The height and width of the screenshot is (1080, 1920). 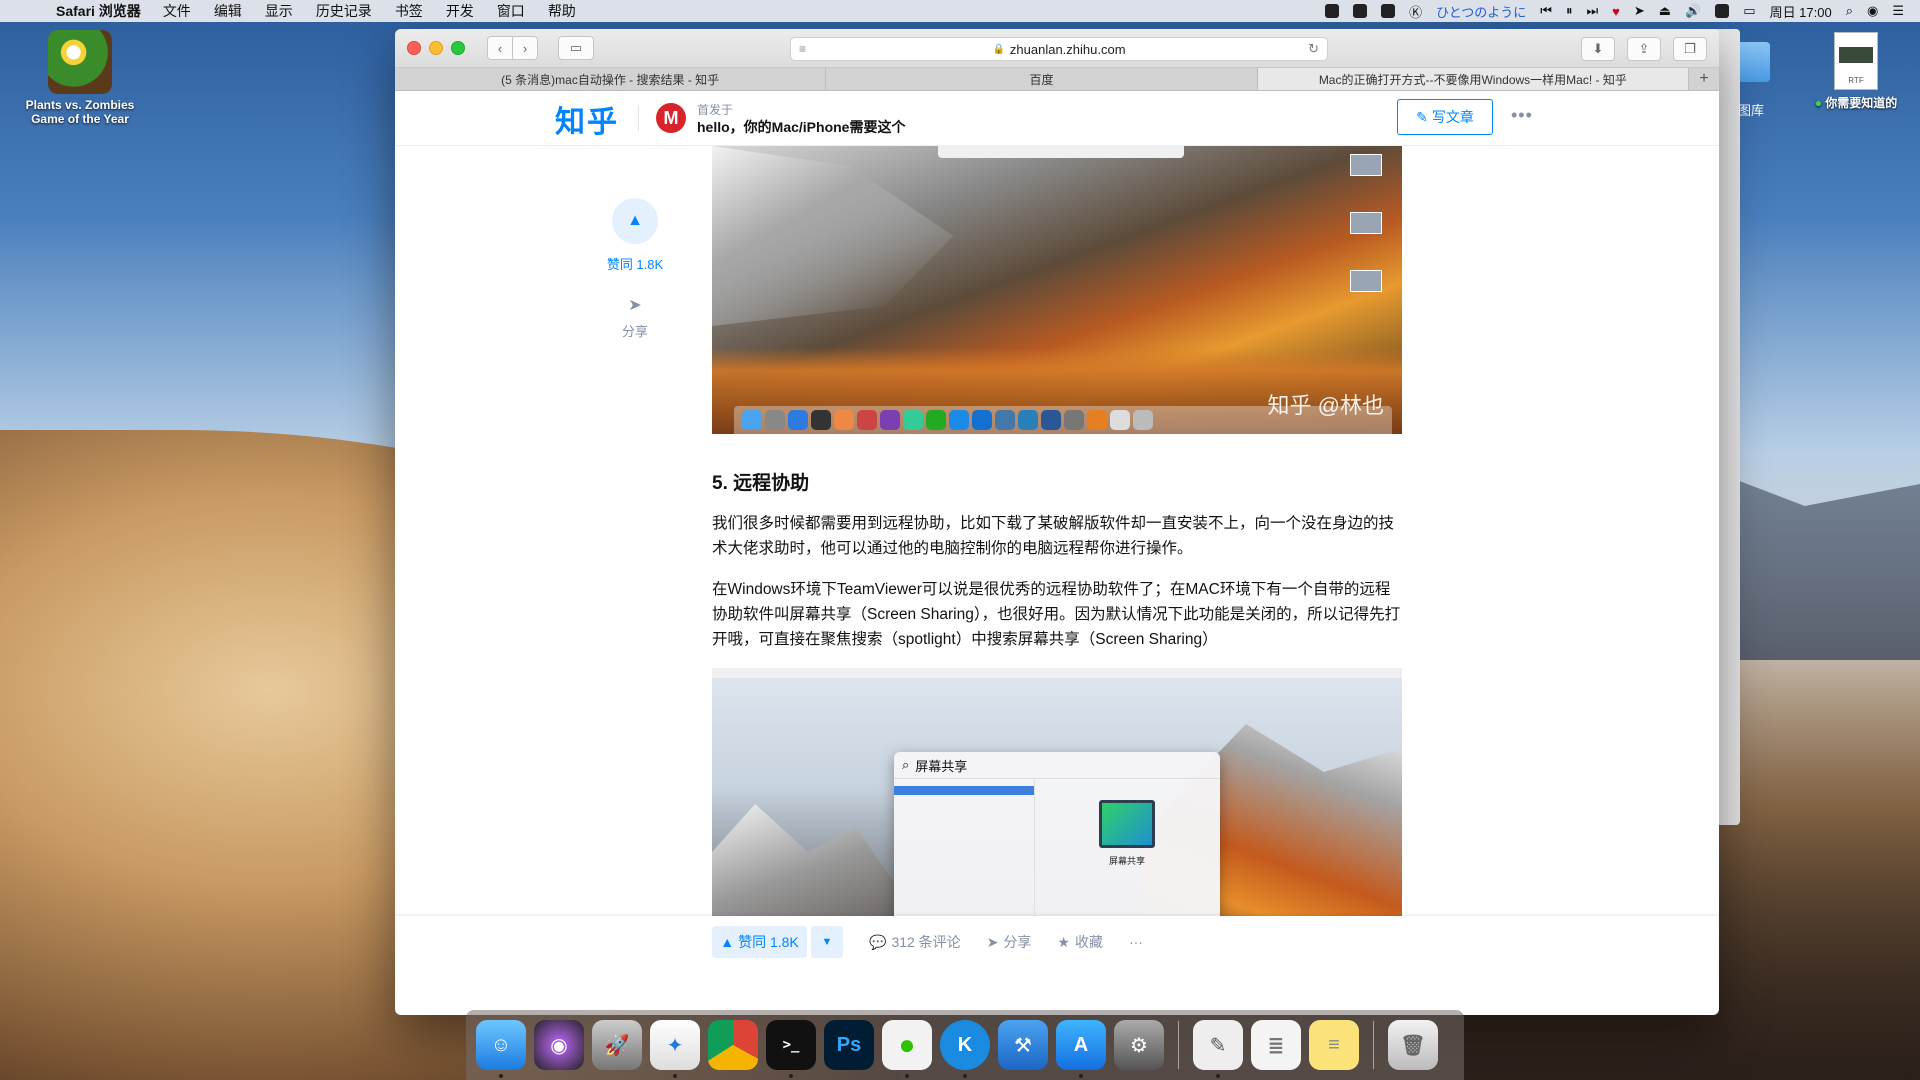 I want to click on rtf-document-icon: RTF, so click(x=1856, y=61).